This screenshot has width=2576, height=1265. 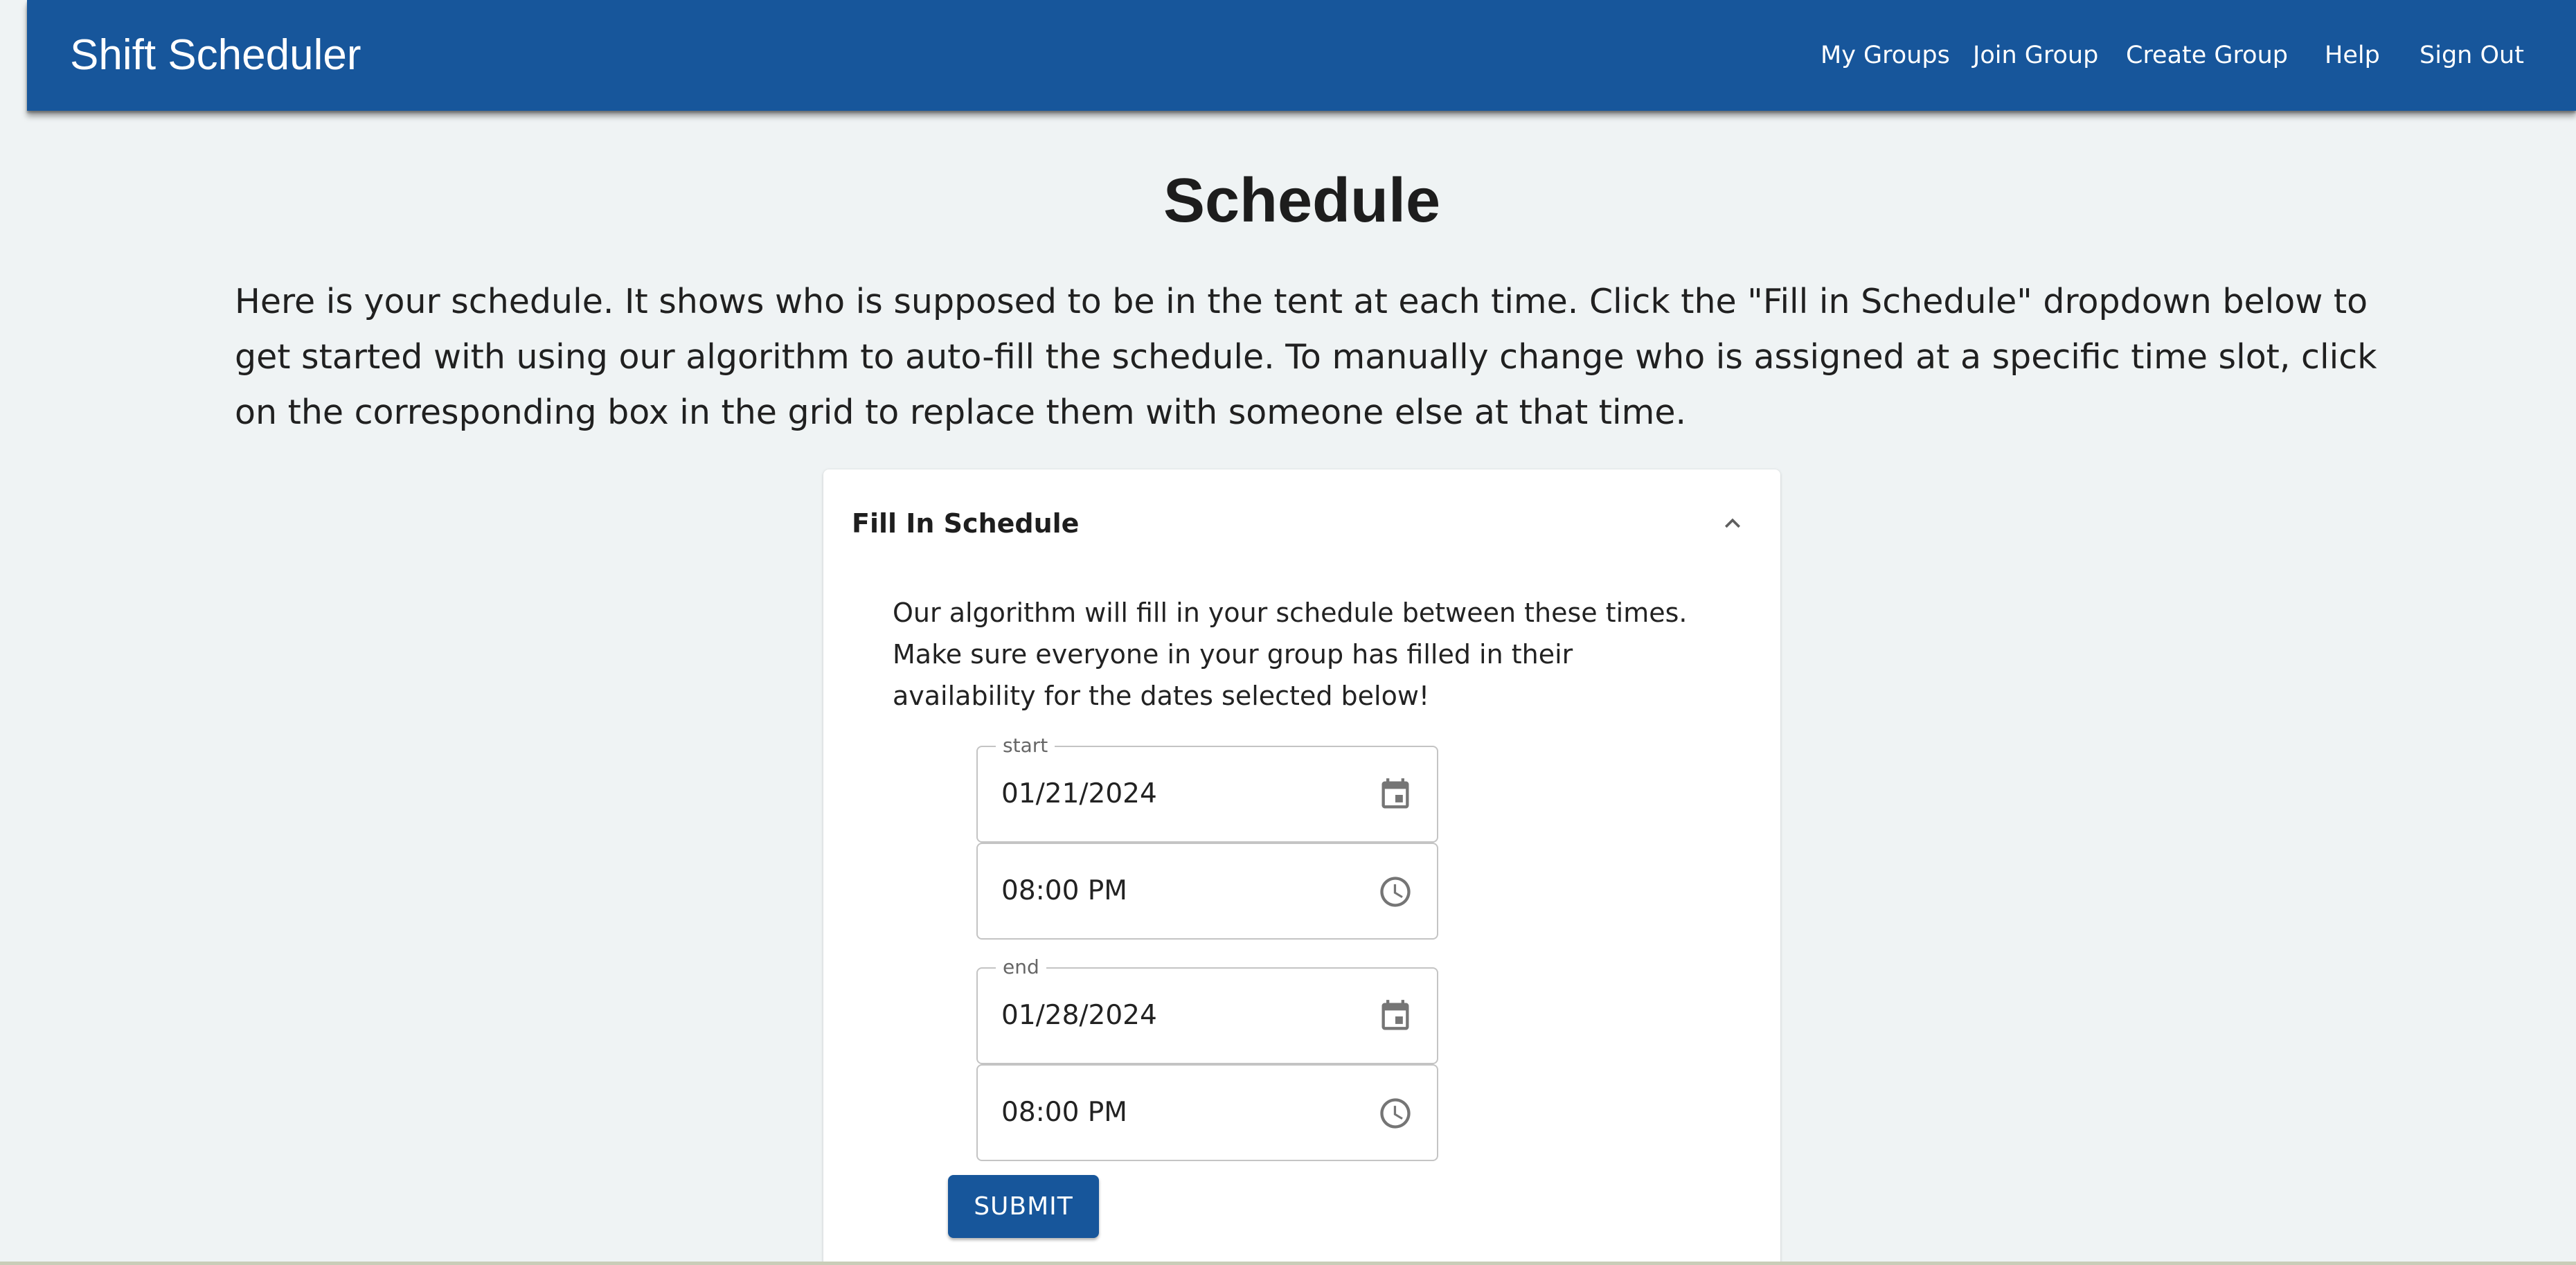 What do you see at coordinates (1288, 1263) in the screenshot?
I see `bottom-divider` at bounding box center [1288, 1263].